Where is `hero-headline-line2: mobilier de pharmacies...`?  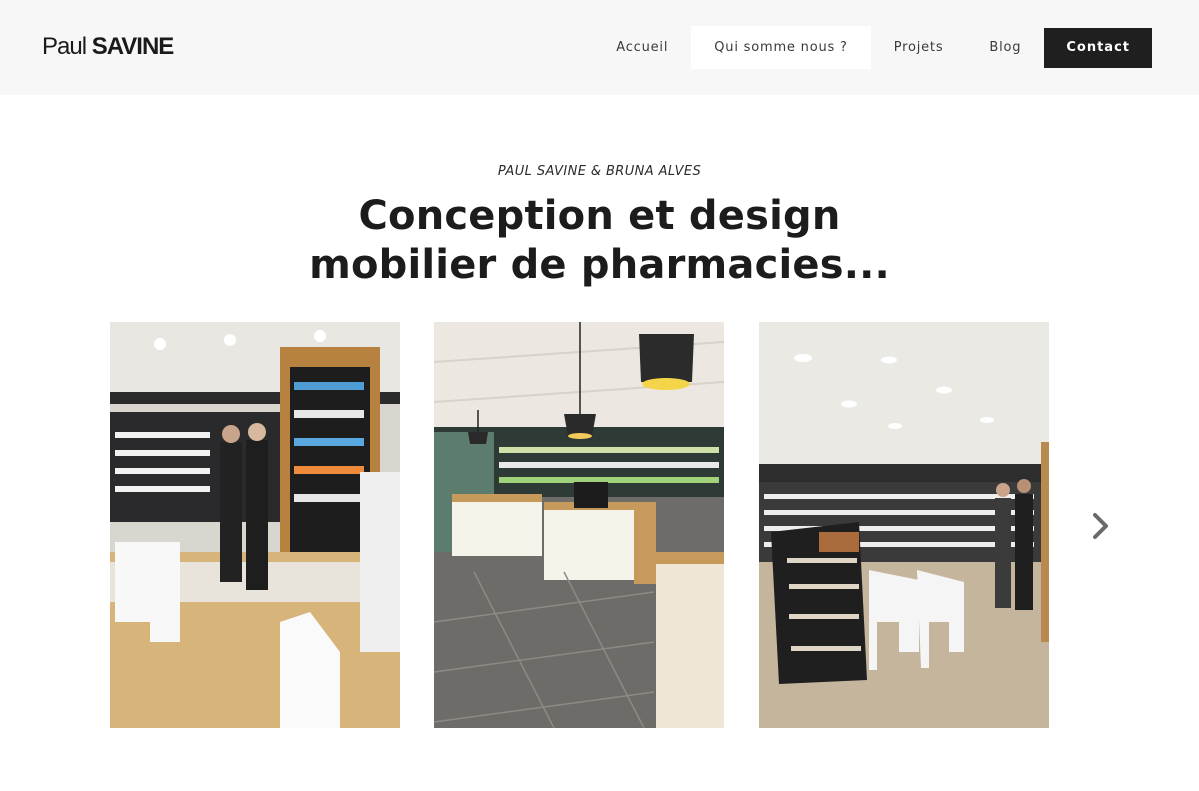
hero-headline-line2: mobilier de pharmacies... is located at coordinates (599, 265).